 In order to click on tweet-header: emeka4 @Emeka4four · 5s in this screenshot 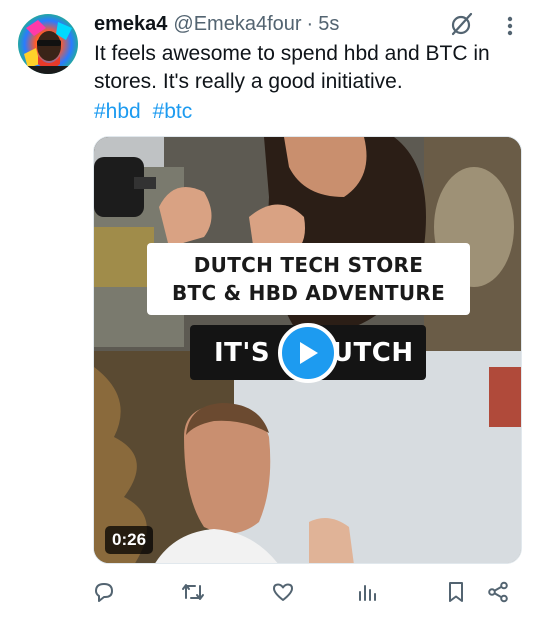, I will do `click(216, 24)`.